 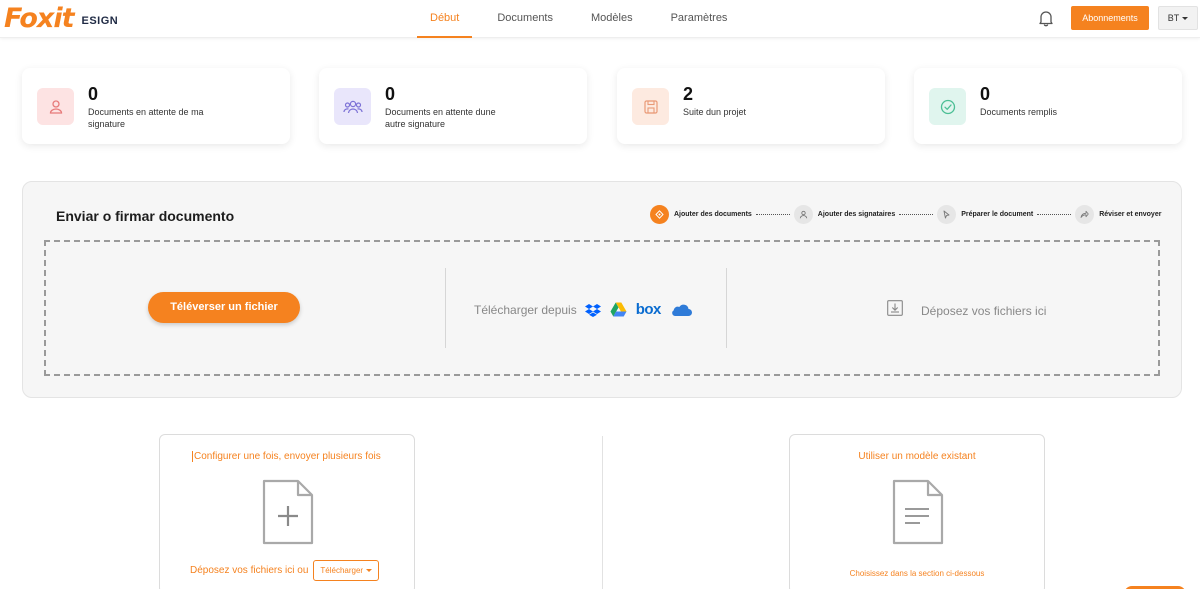 I want to click on step-prepare-document: Préparer le document, so click(x=985, y=214).